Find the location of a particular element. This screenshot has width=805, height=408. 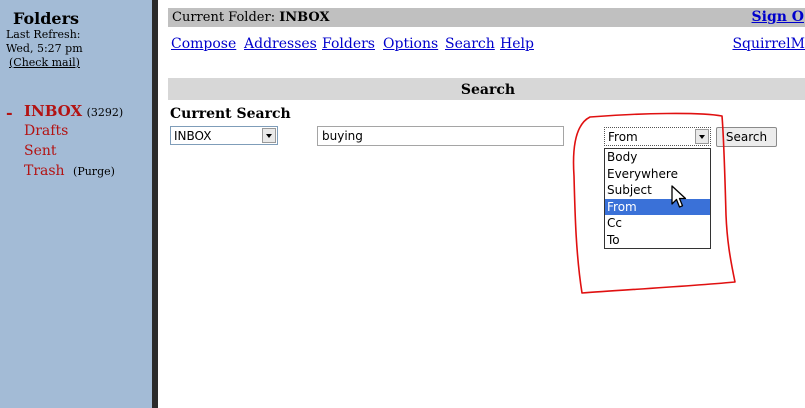

search-query-input: buying is located at coordinates (440, 136).